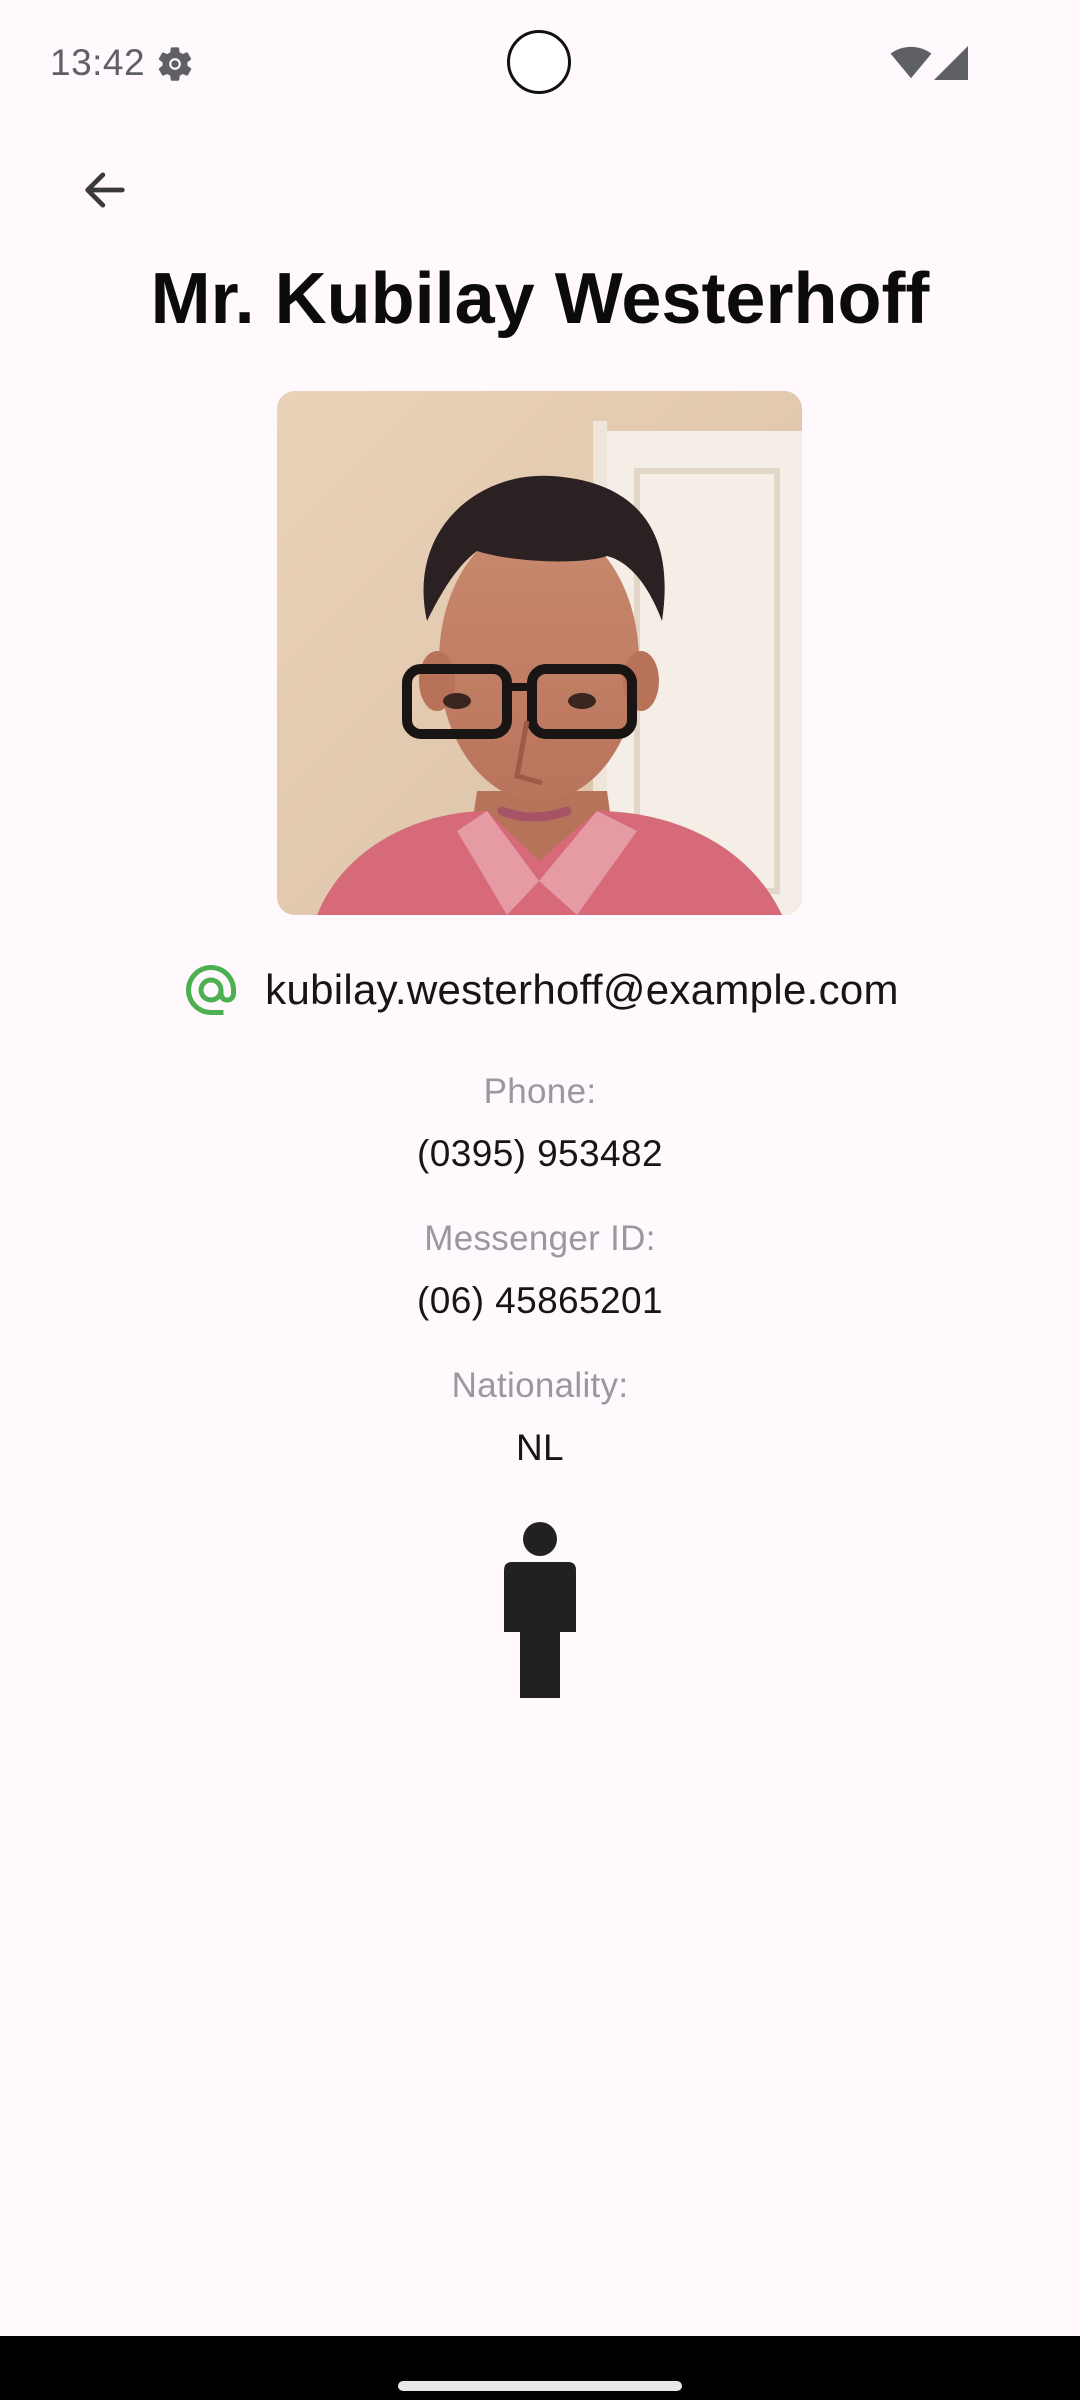  What do you see at coordinates (540, 1301) in the screenshot?
I see `messenger-value: (06) 45865201` at bounding box center [540, 1301].